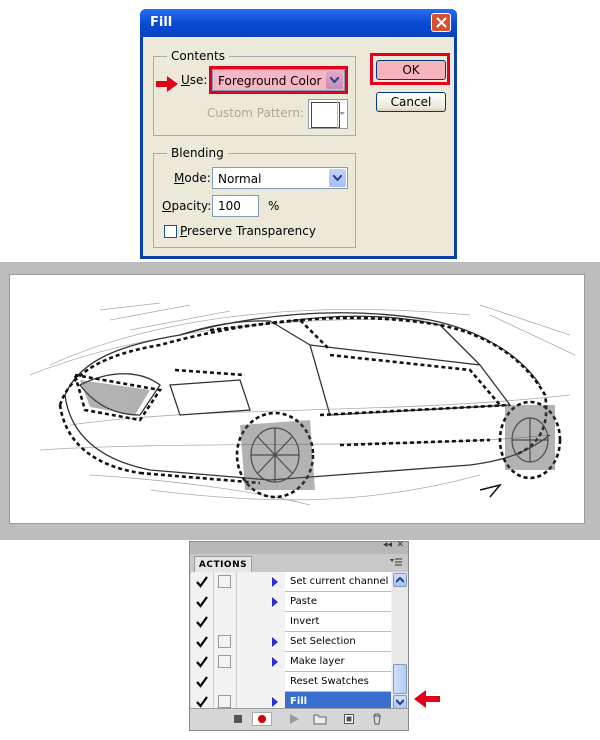  I want to click on close-icon, so click(441, 22).